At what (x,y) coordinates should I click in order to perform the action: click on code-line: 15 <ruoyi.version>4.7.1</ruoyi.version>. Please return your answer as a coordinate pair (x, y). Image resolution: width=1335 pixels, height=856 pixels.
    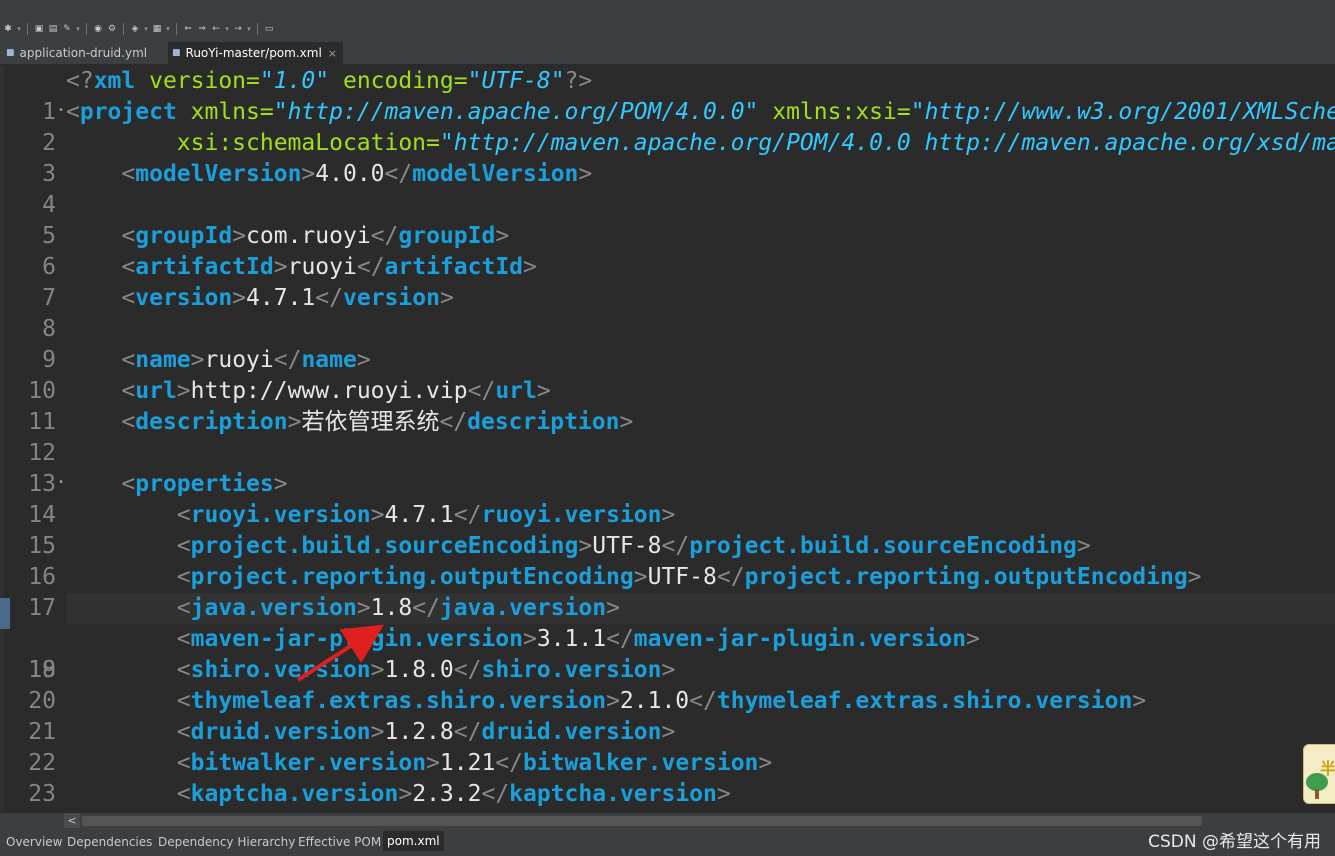
    Looking at the image, I should click on (667, 529).